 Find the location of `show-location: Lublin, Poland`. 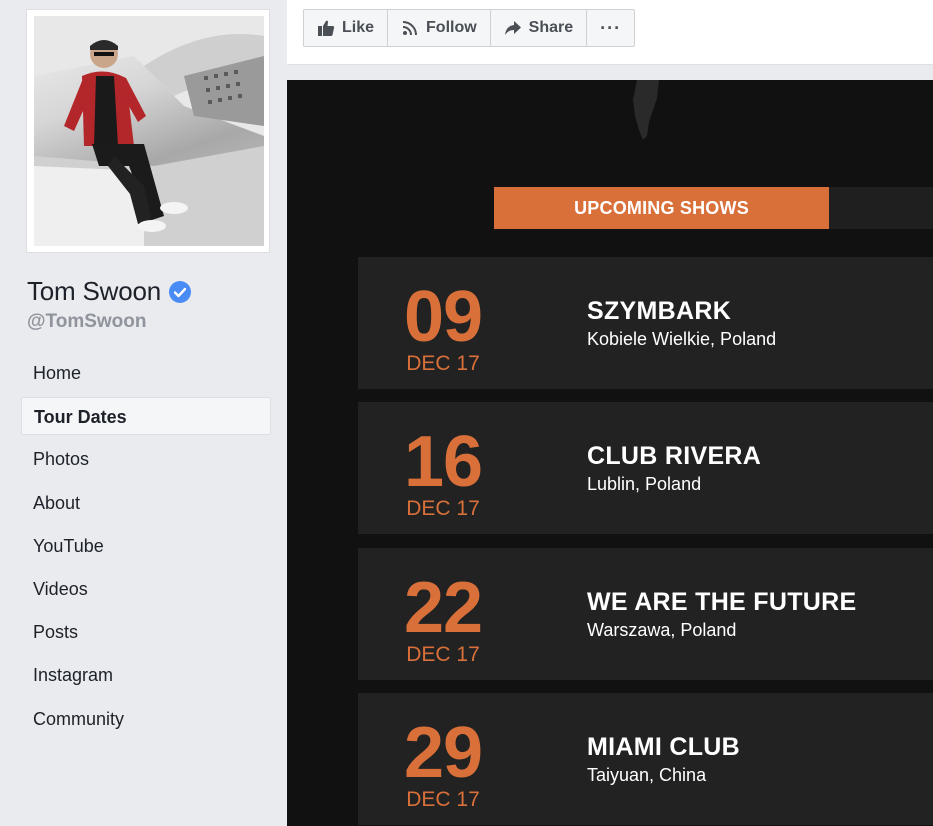

show-location: Lublin, Poland is located at coordinates (644, 484).